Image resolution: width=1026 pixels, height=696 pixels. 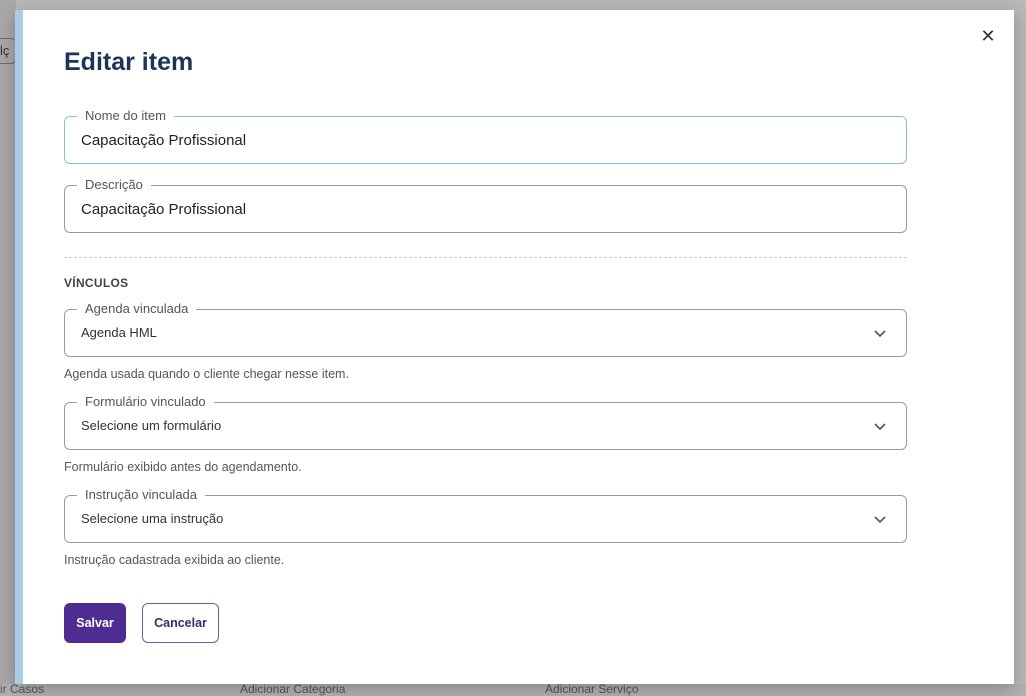 I want to click on section-divider, so click(x=485, y=257).